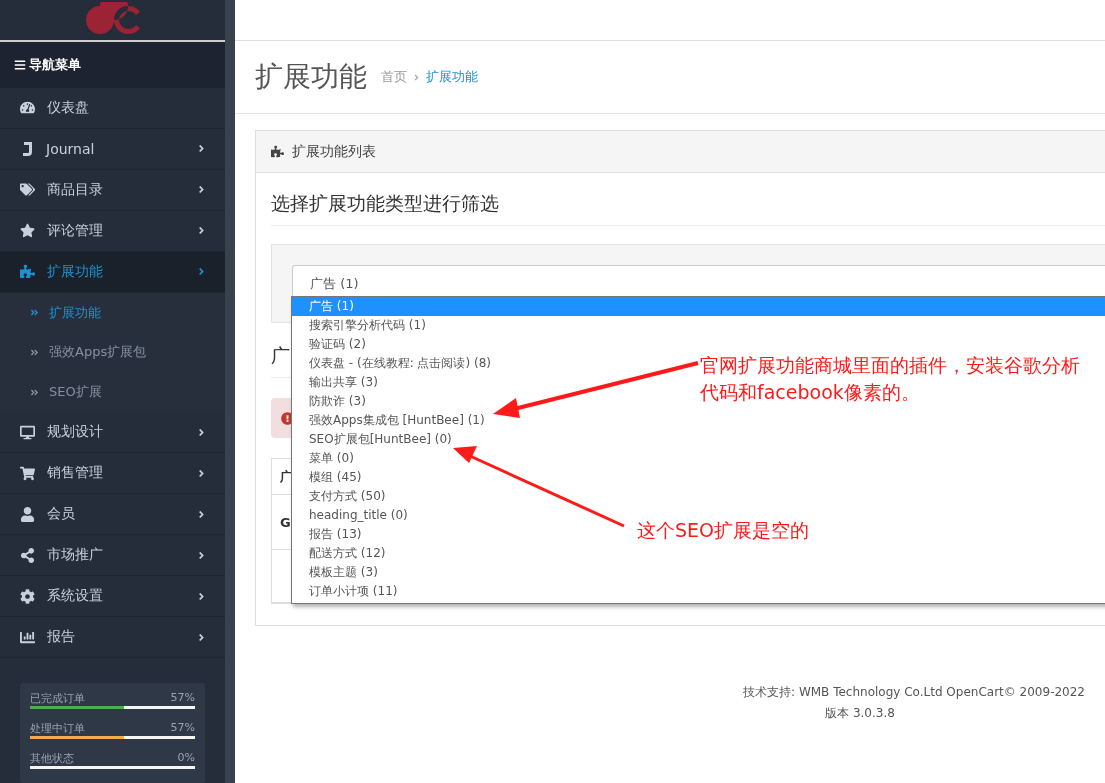 The width and height of the screenshot is (1105, 783). Describe the element at coordinates (20, 64) in the screenshot. I see `menu-icon` at that location.